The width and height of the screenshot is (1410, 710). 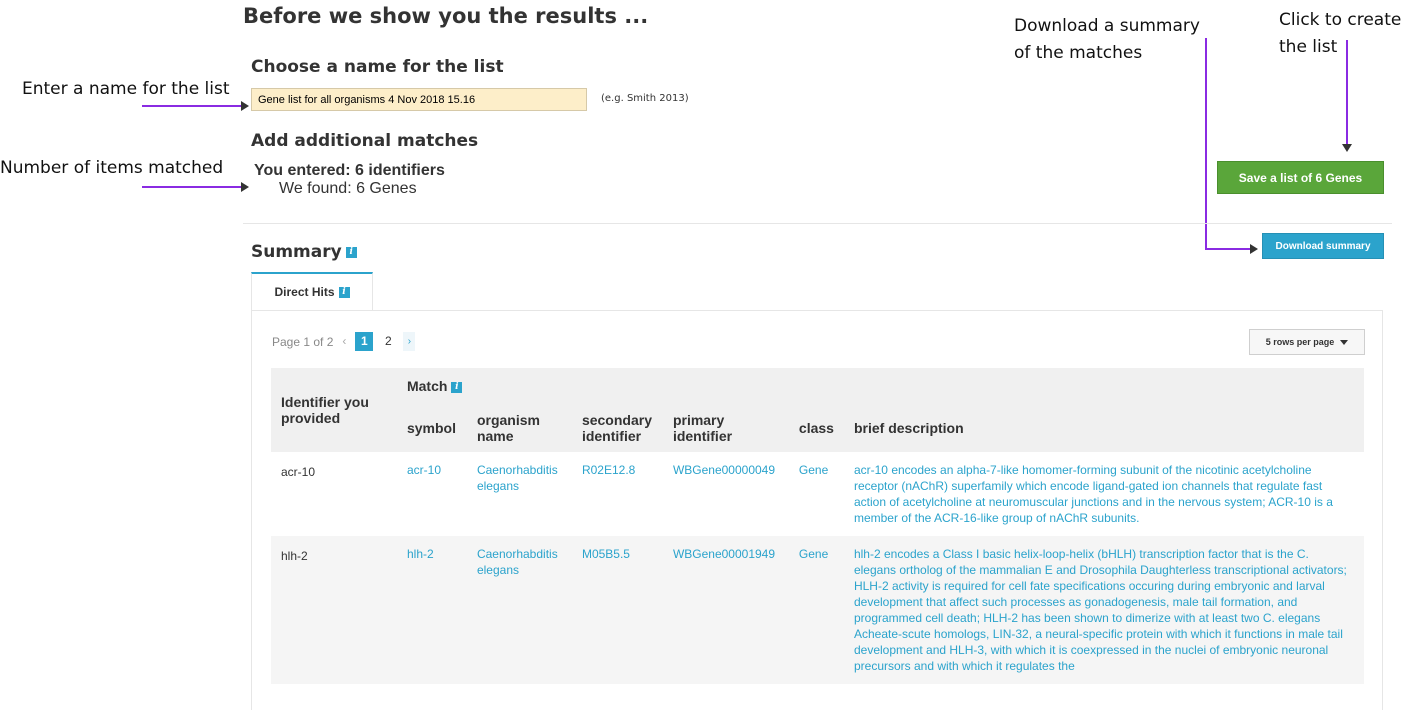 I want to click on column-header-organism: organism name, so click(x=519, y=428).